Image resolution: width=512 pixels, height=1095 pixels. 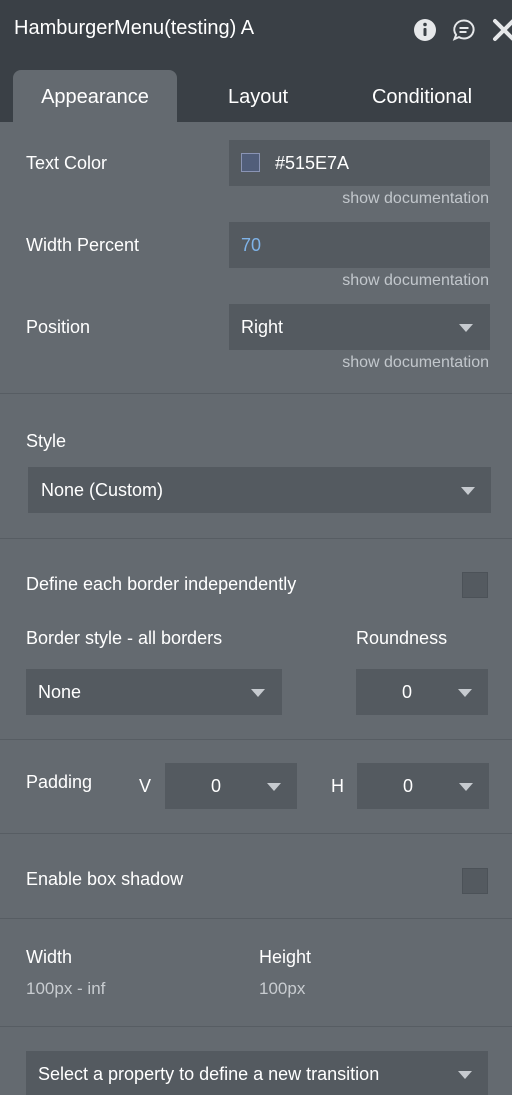 I want to click on padding-v-value: 0, so click(x=216, y=786).